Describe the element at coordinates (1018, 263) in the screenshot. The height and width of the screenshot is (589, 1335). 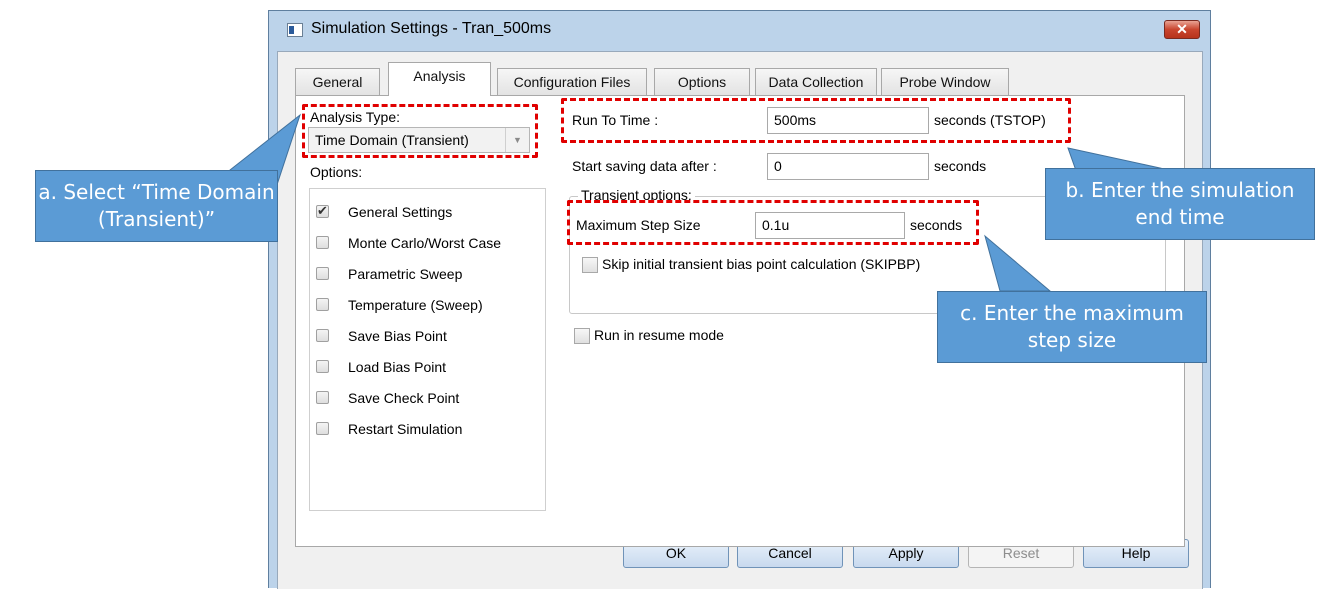
I see `callout-c-pointer` at that location.